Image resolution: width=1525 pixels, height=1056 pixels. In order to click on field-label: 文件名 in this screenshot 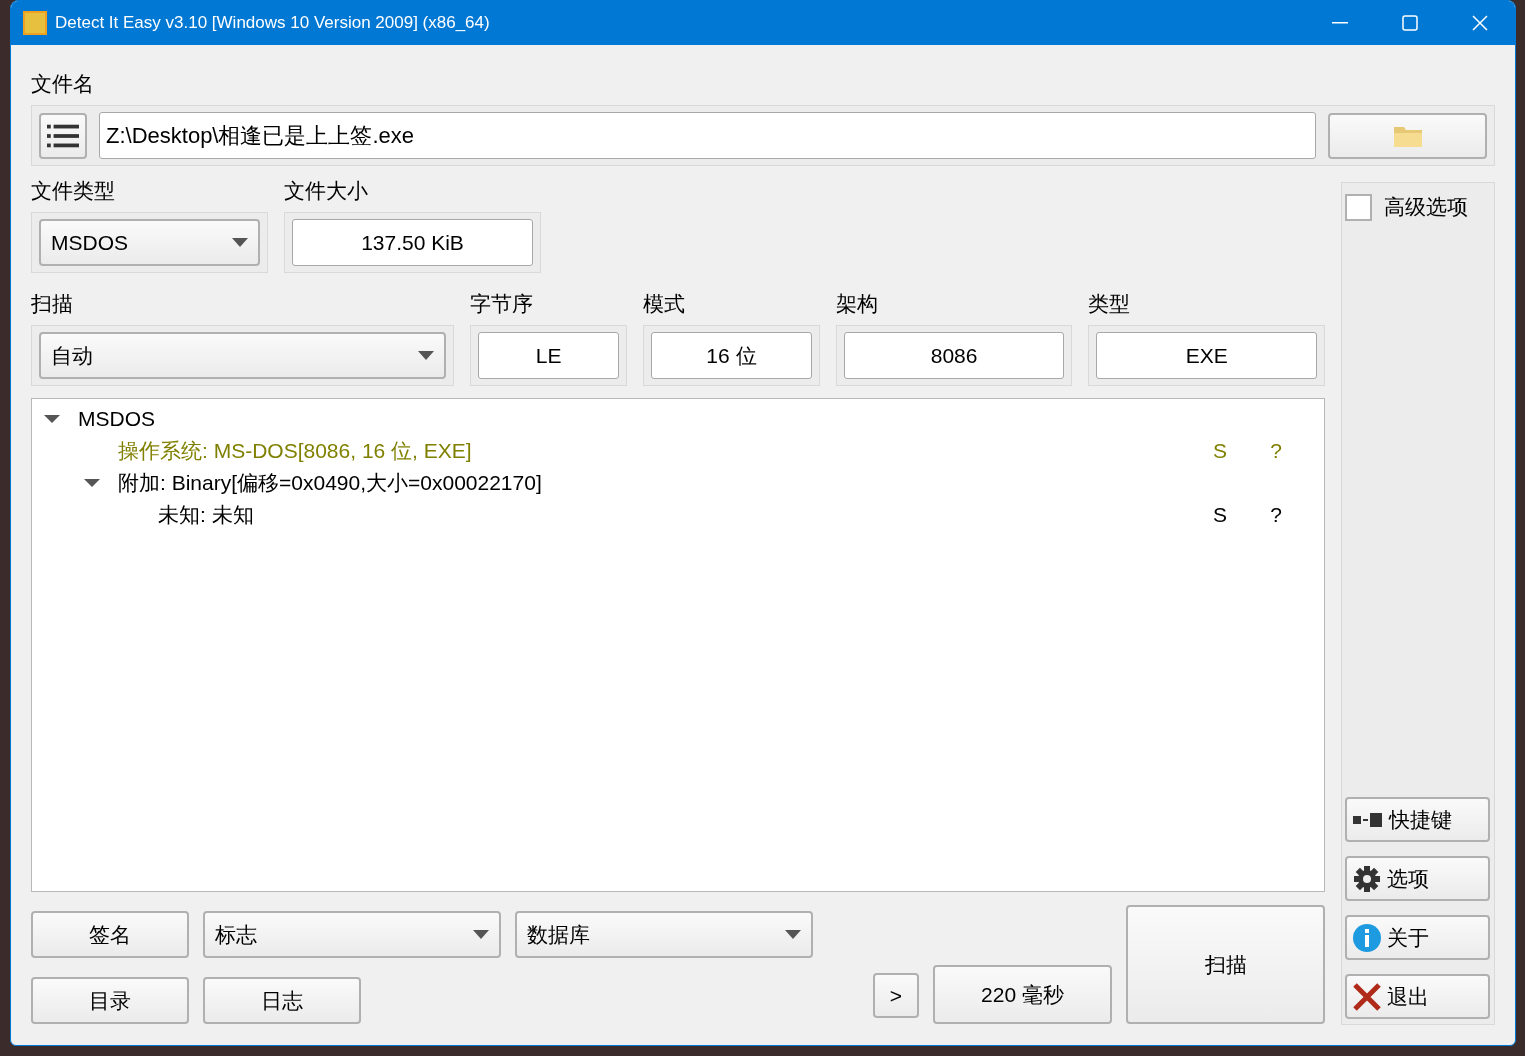, I will do `click(63, 84)`.